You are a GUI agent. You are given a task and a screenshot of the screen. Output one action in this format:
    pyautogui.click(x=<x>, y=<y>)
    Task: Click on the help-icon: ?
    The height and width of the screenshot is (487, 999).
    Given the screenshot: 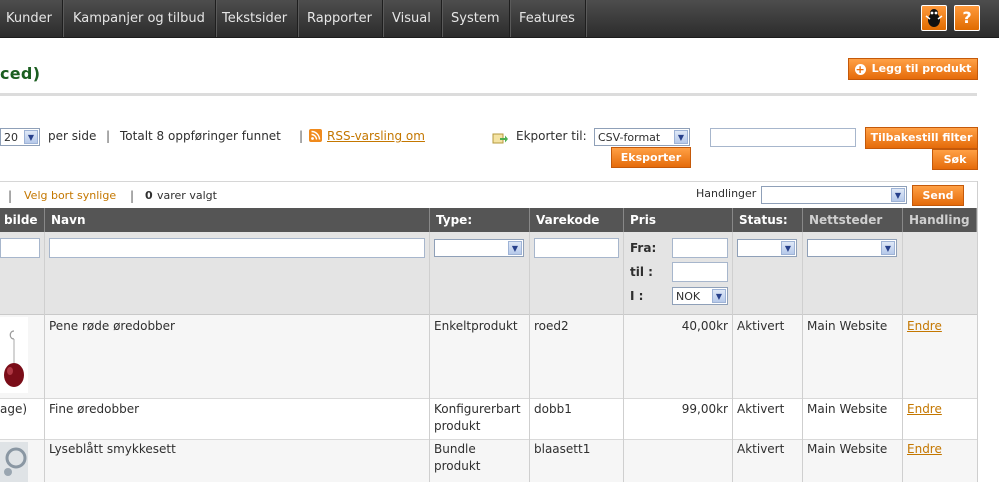 What is the action you would take?
    pyautogui.click(x=967, y=18)
    